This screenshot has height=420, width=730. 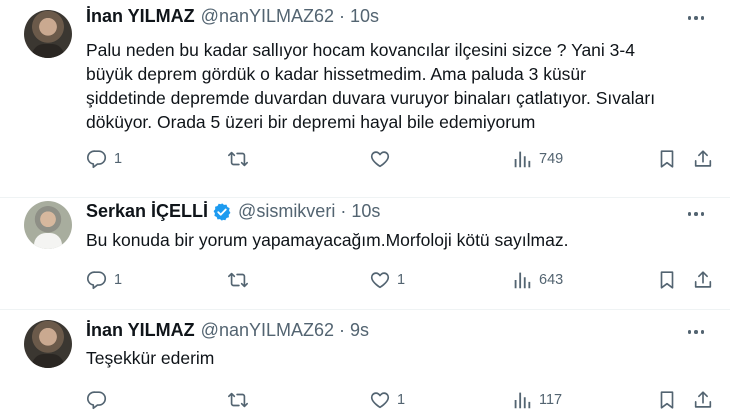 I want to click on tweet-text: Teşekkür ederim, so click(x=388, y=358).